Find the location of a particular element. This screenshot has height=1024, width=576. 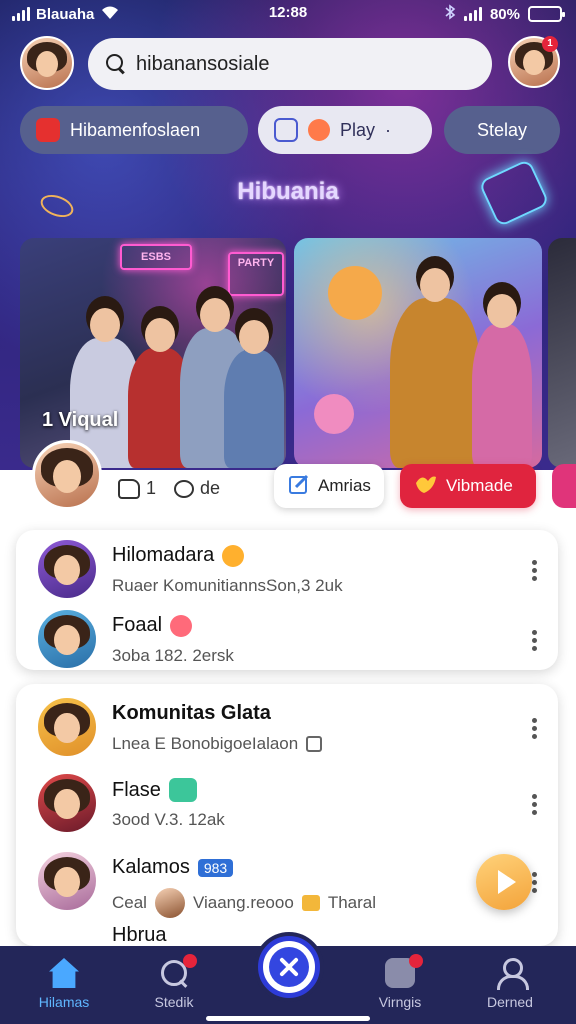

feed-card-singing is located at coordinates (418, 353).